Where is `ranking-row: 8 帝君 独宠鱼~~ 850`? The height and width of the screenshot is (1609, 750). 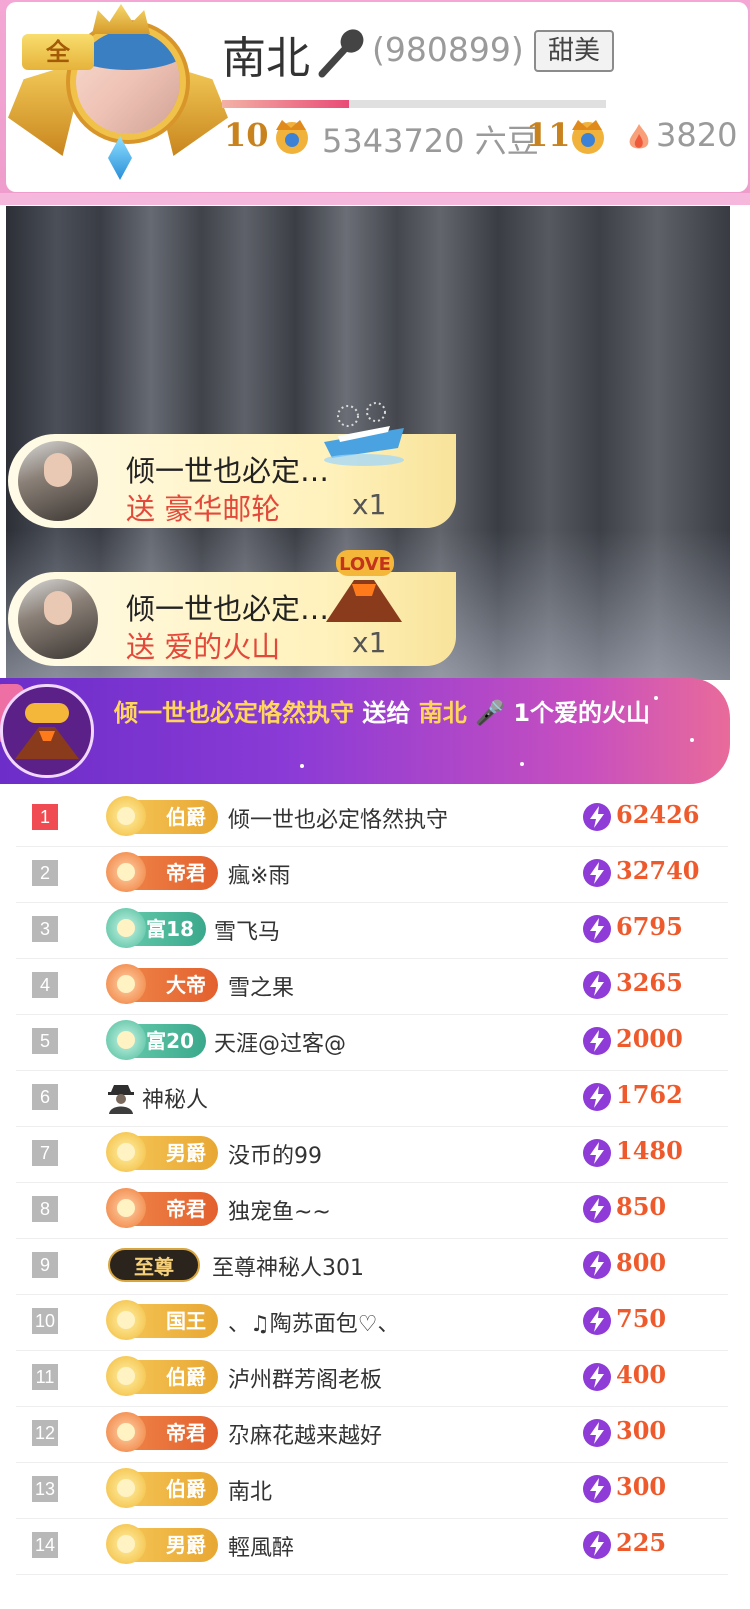
ranking-row: 8 帝君 独宠鱼~~ 850 is located at coordinates (372, 1210).